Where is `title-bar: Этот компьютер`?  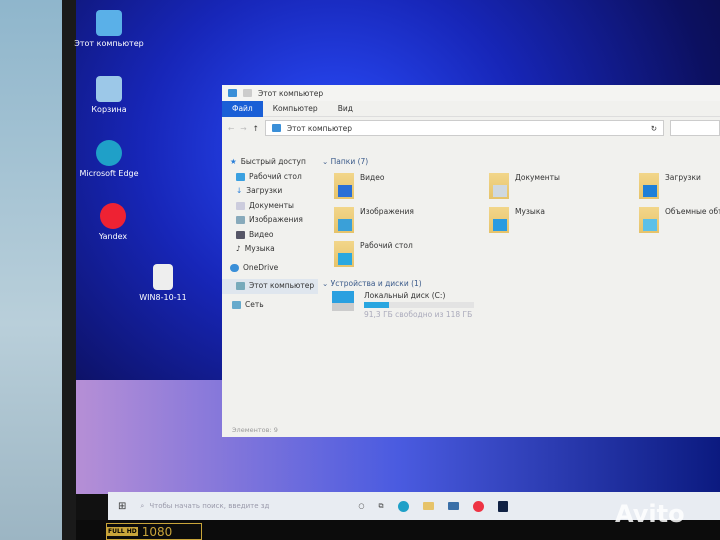 title-bar: Этот компьютер is located at coordinates (471, 93).